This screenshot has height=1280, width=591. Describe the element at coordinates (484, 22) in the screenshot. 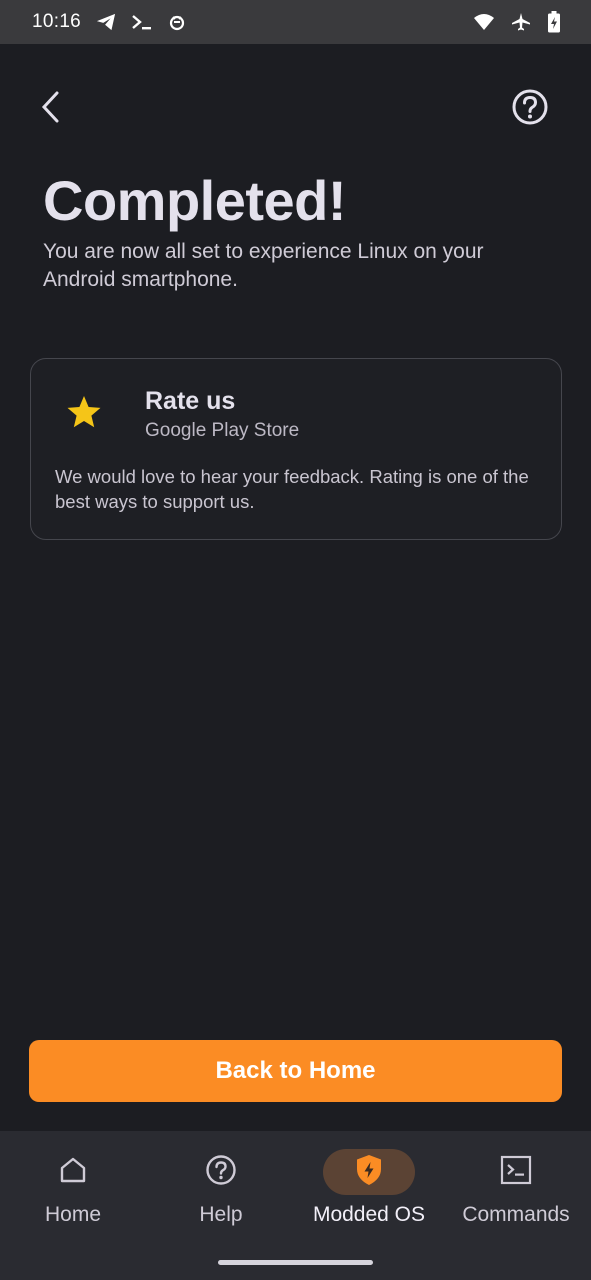

I see `wifi-icon` at that location.